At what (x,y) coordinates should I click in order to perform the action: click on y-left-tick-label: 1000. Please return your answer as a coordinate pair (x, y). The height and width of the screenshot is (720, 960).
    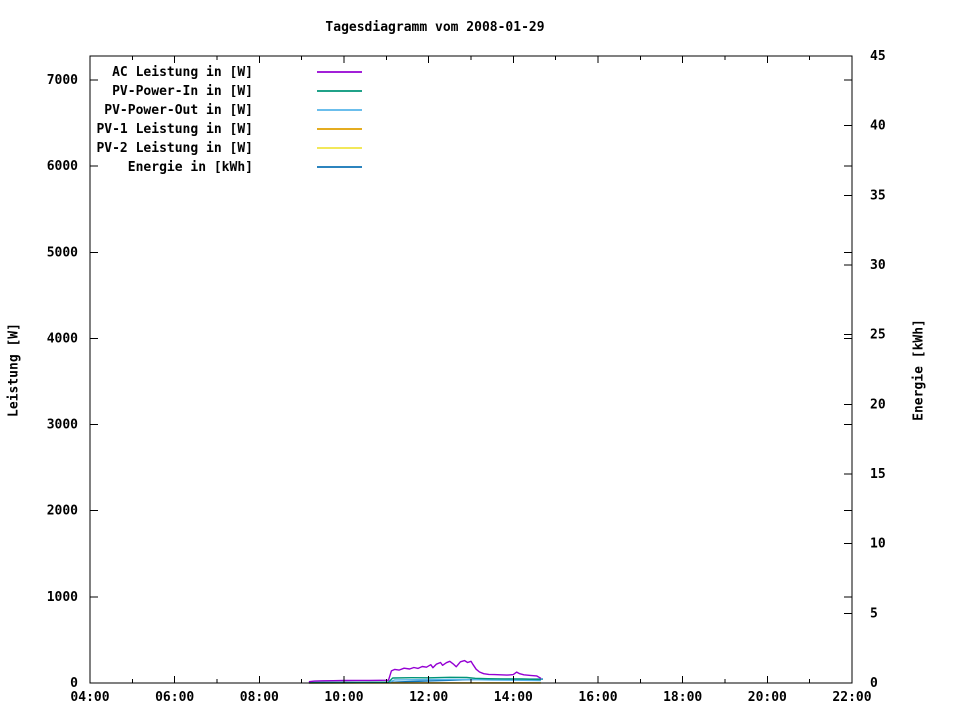
    Looking at the image, I should click on (62, 597).